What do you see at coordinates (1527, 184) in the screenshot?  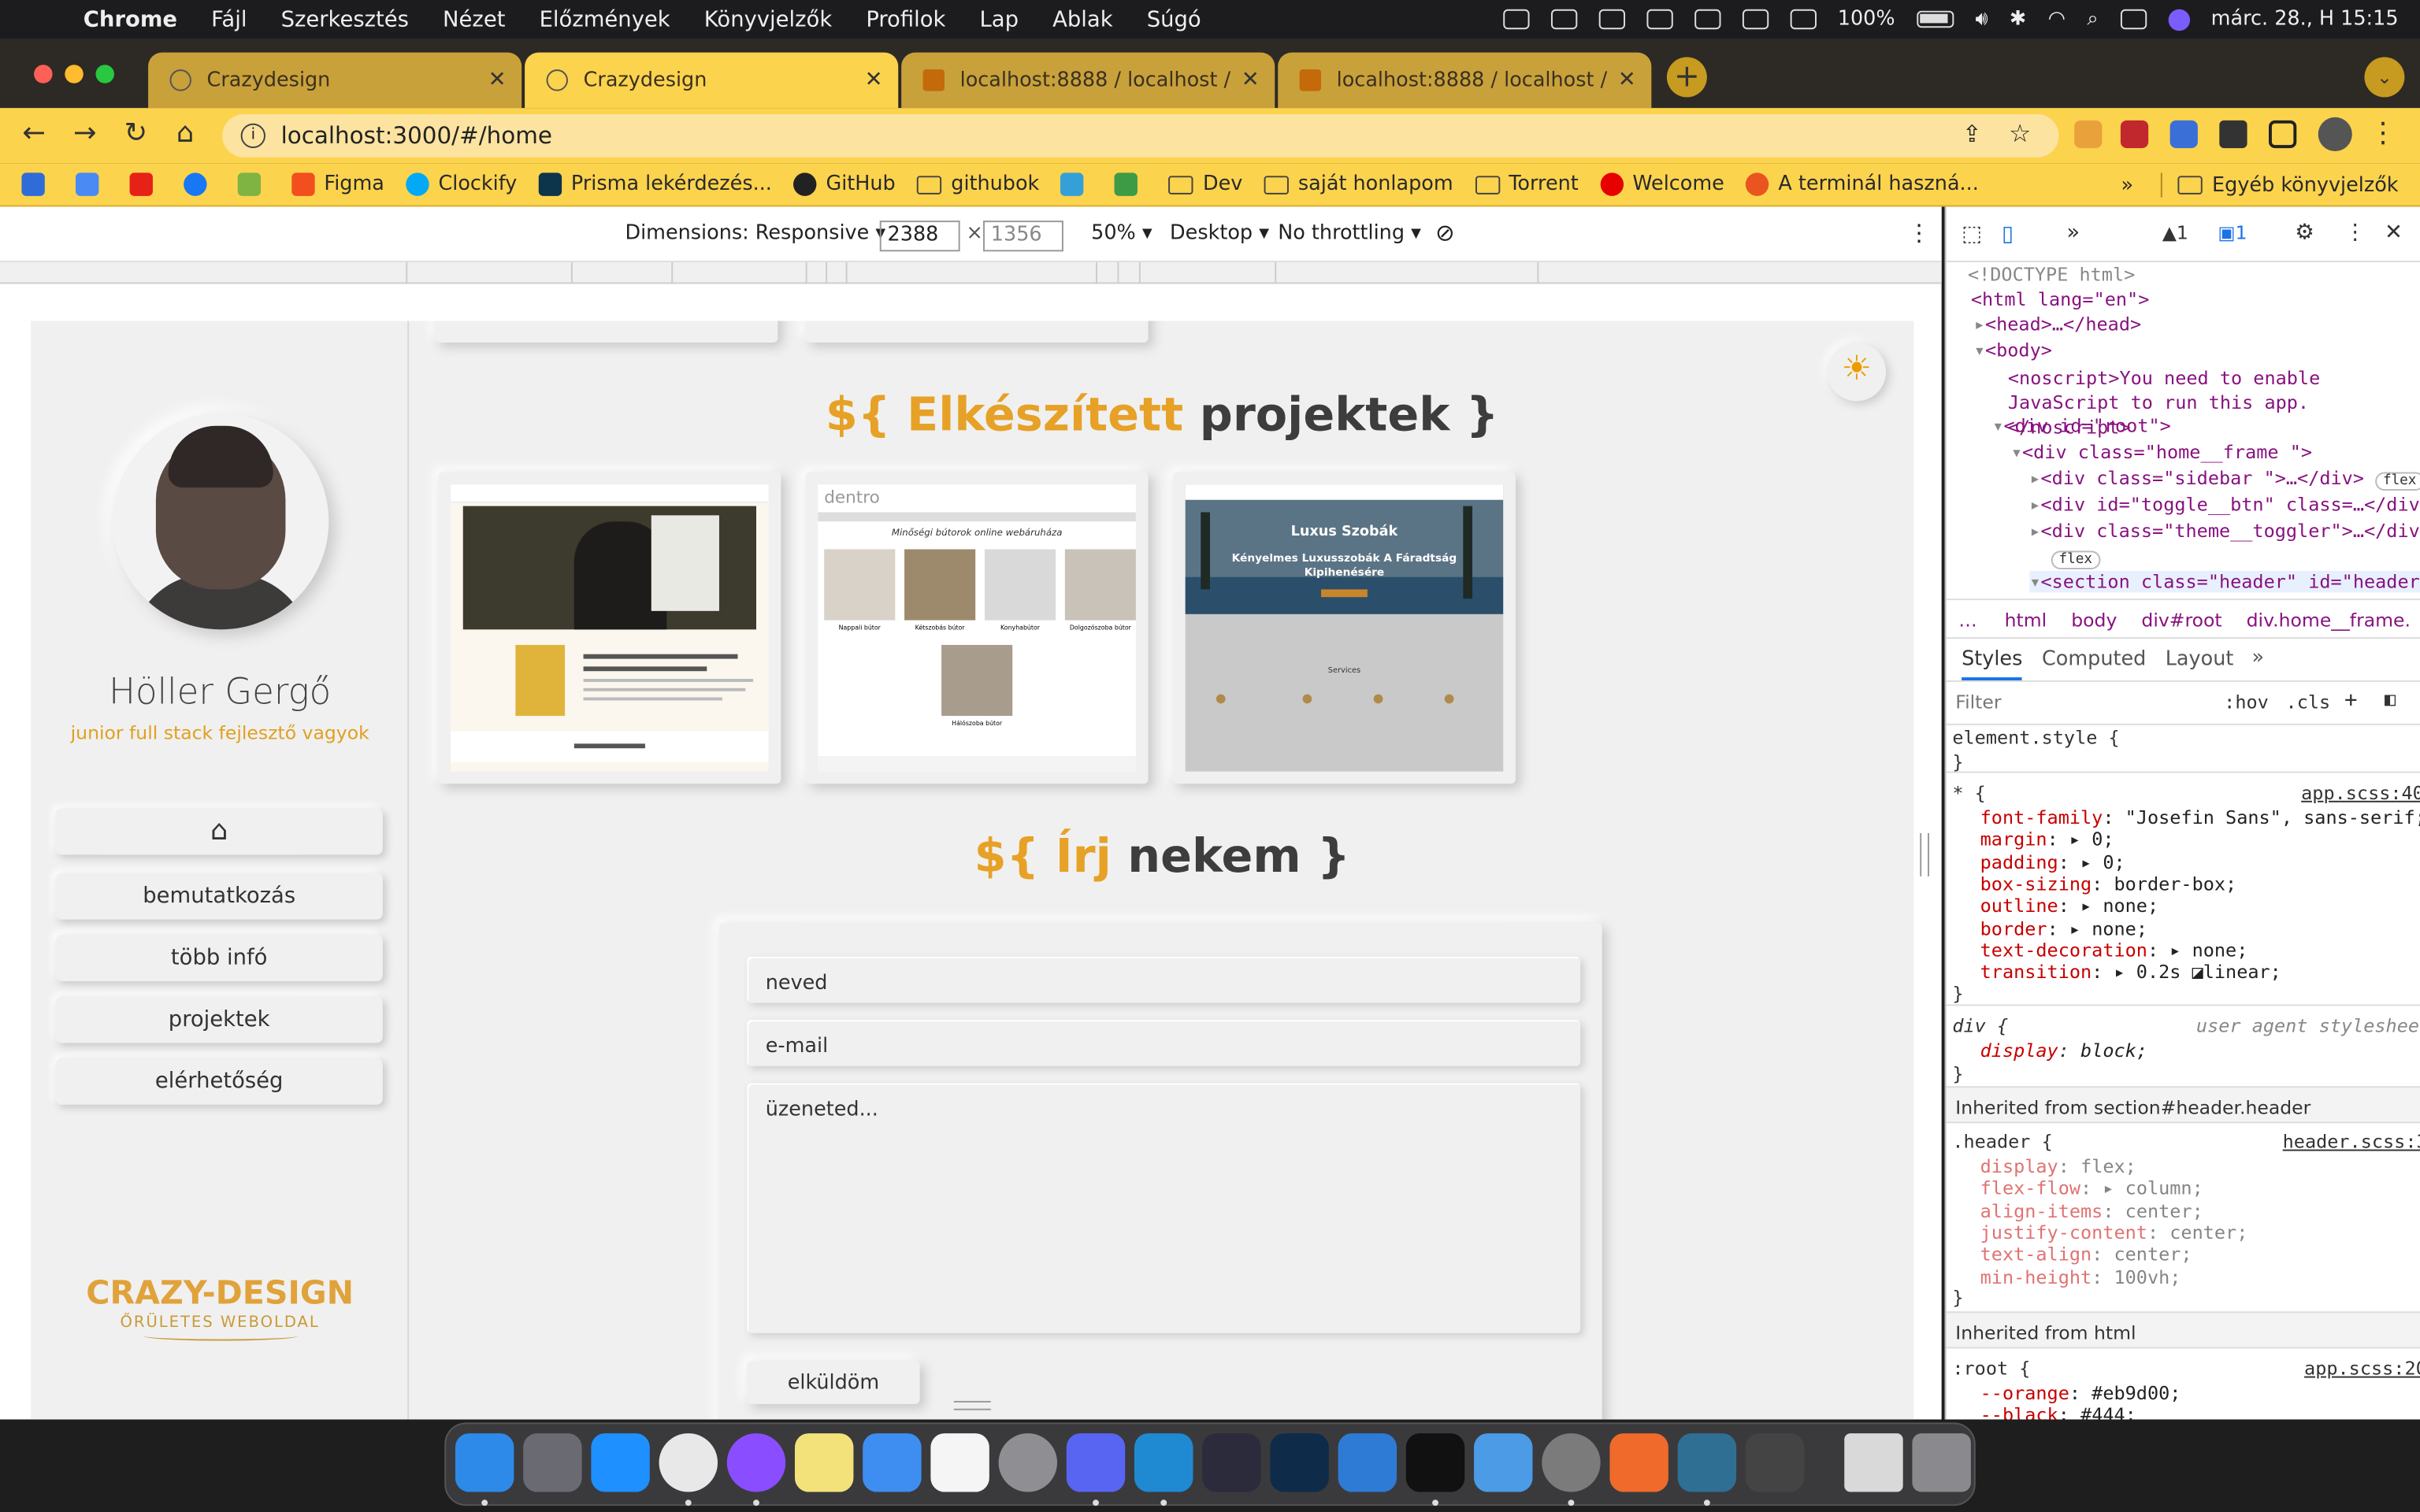 I see `bookmark-folder: Torrent` at bounding box center [1527, 184].